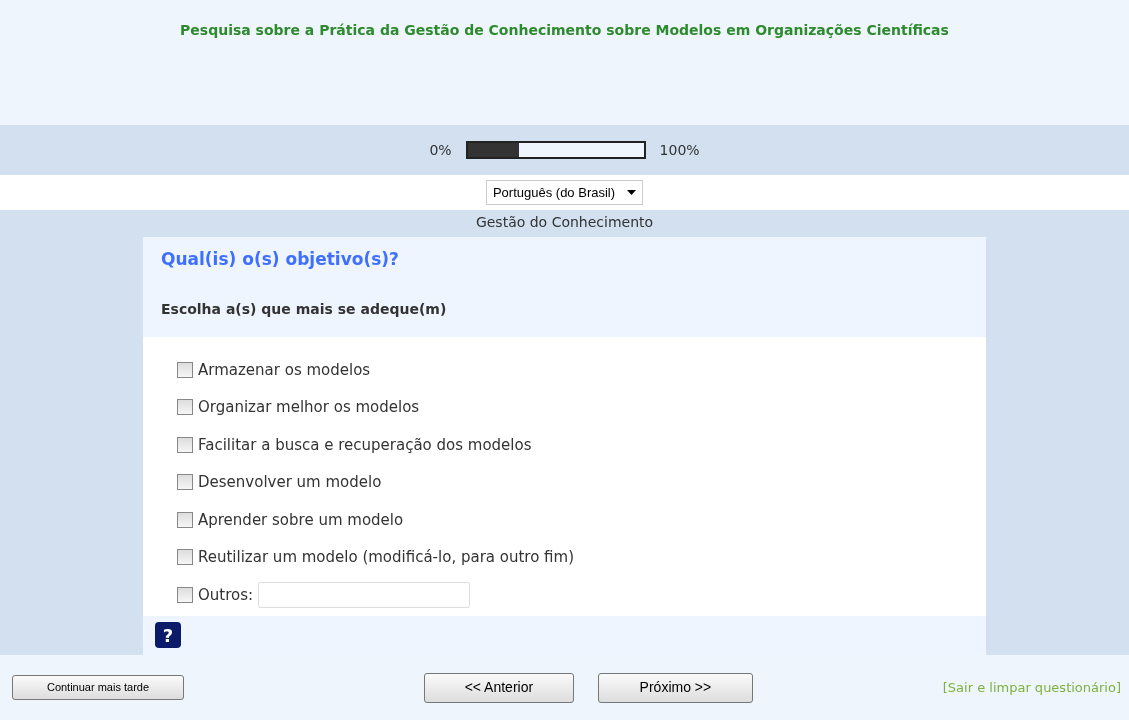  What do you see at coordinates (226, 595) in the screenshot?
I see `option-label: Outros:` at bounding box center [226, 595].